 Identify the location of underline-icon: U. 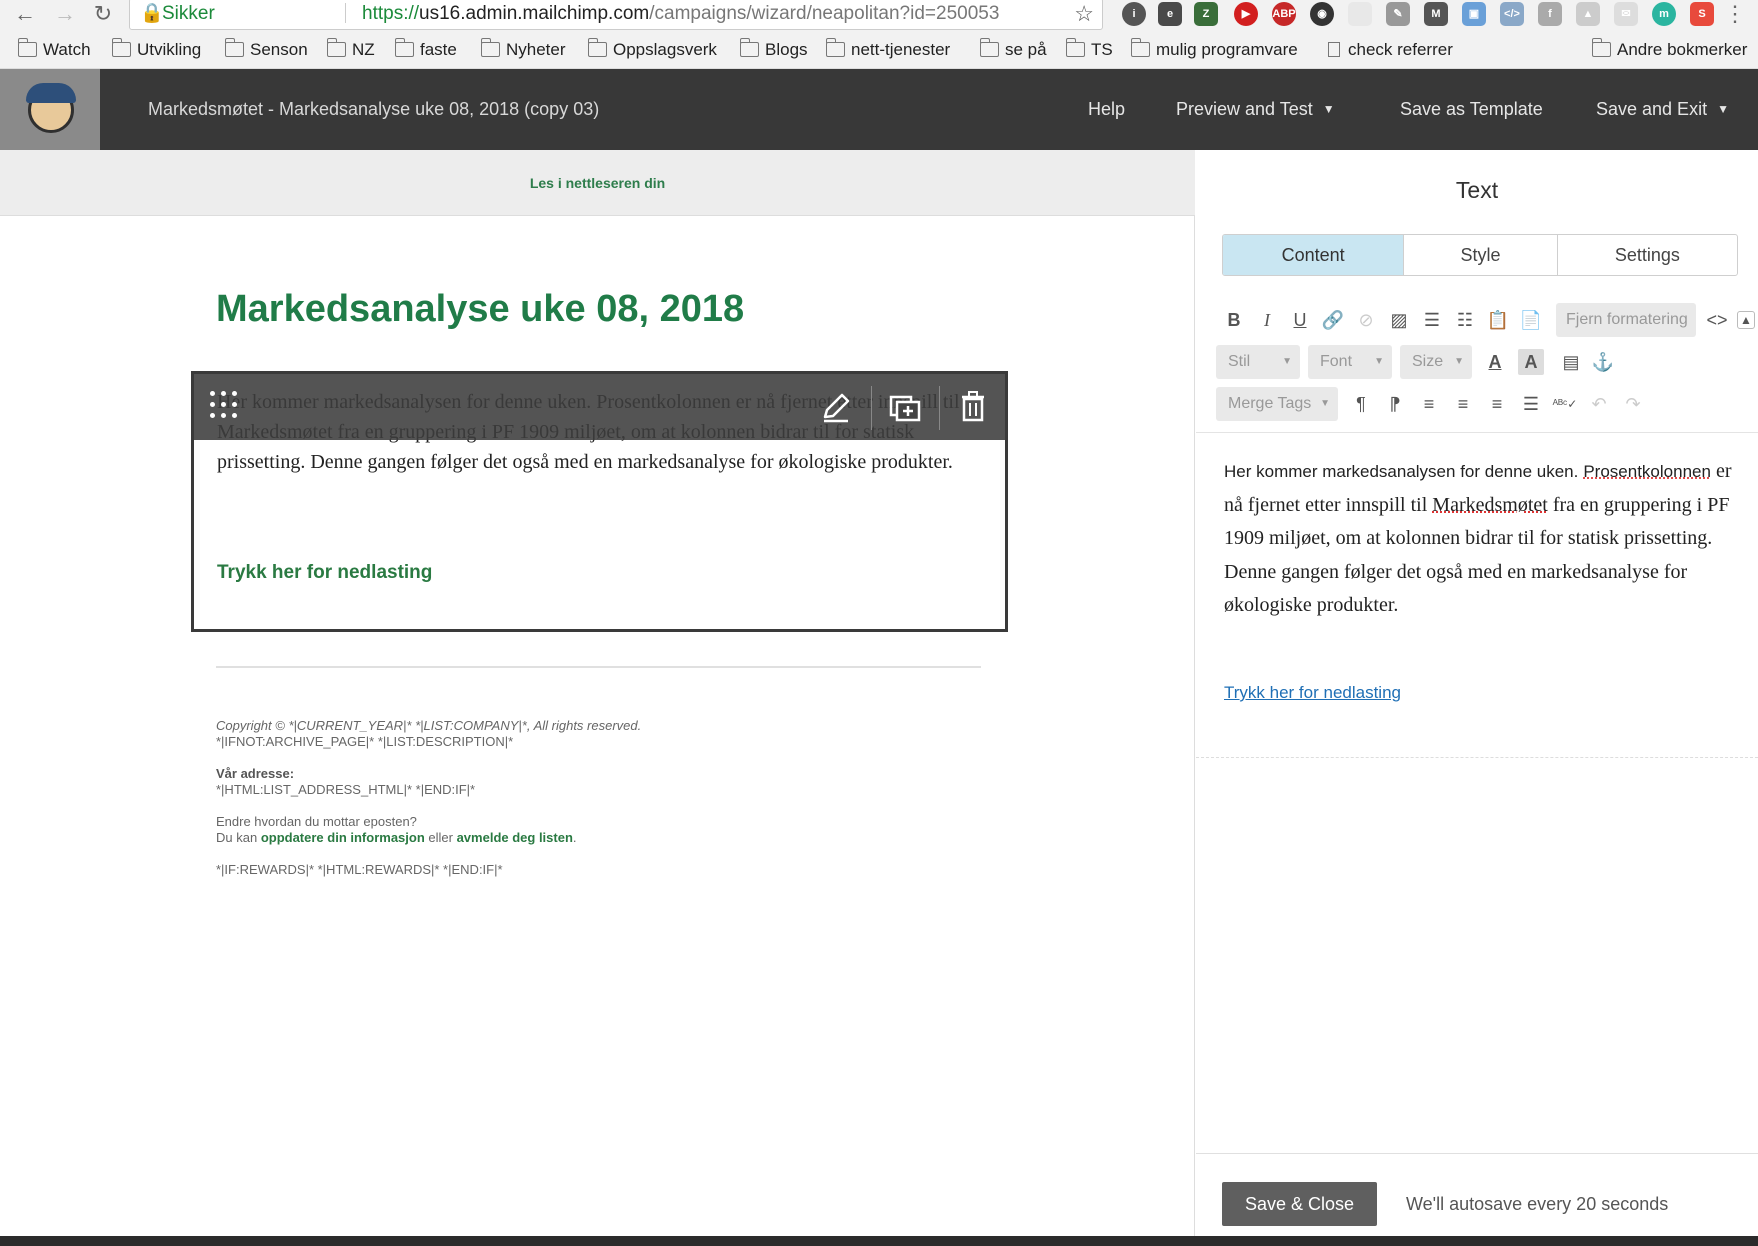
(1300, 320).